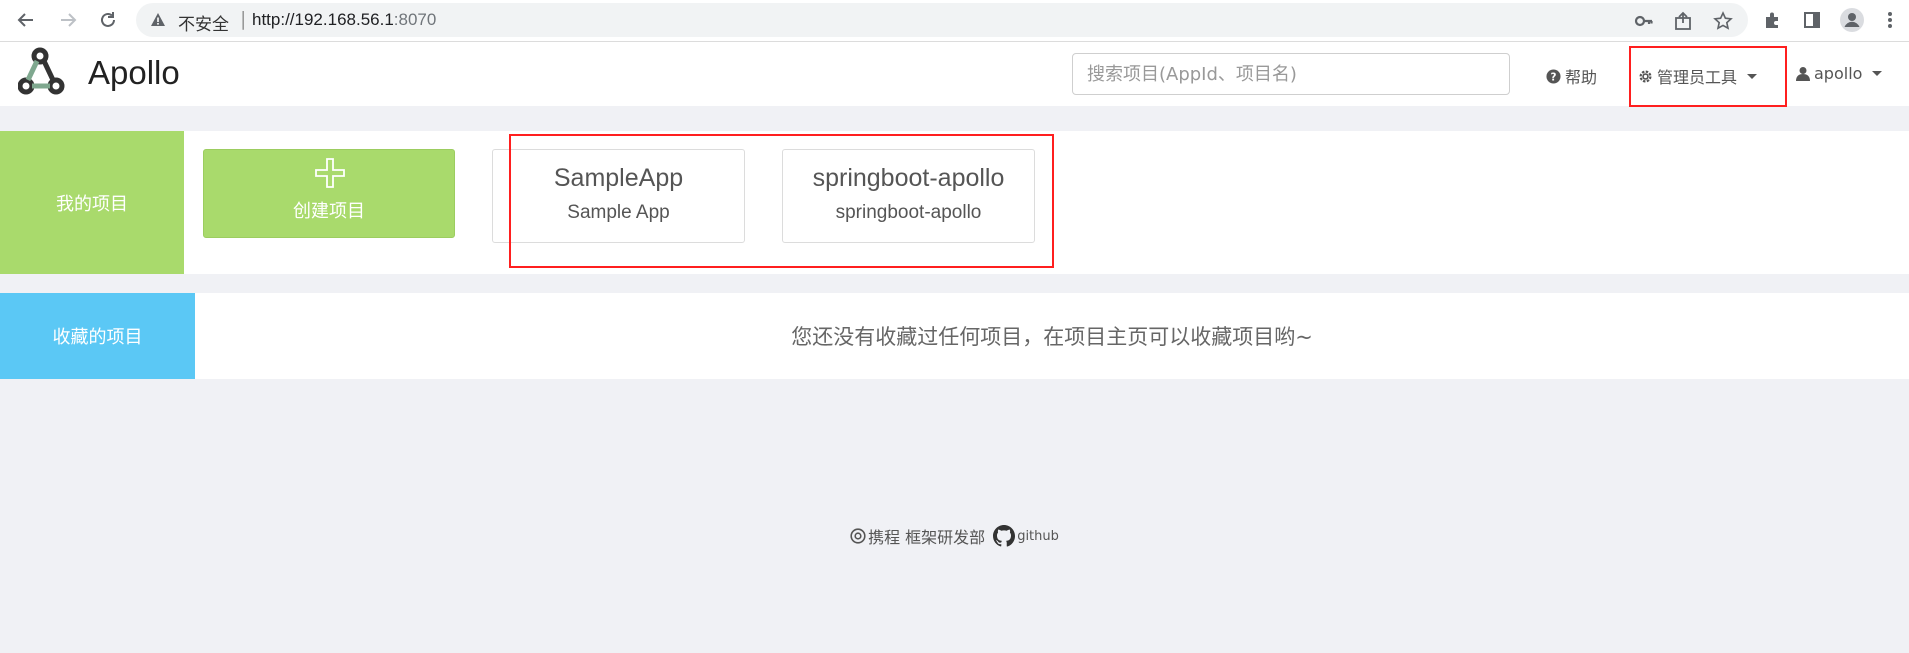  I want to click on favorite-projects-label: 收藏的项目, so click(97, 337).